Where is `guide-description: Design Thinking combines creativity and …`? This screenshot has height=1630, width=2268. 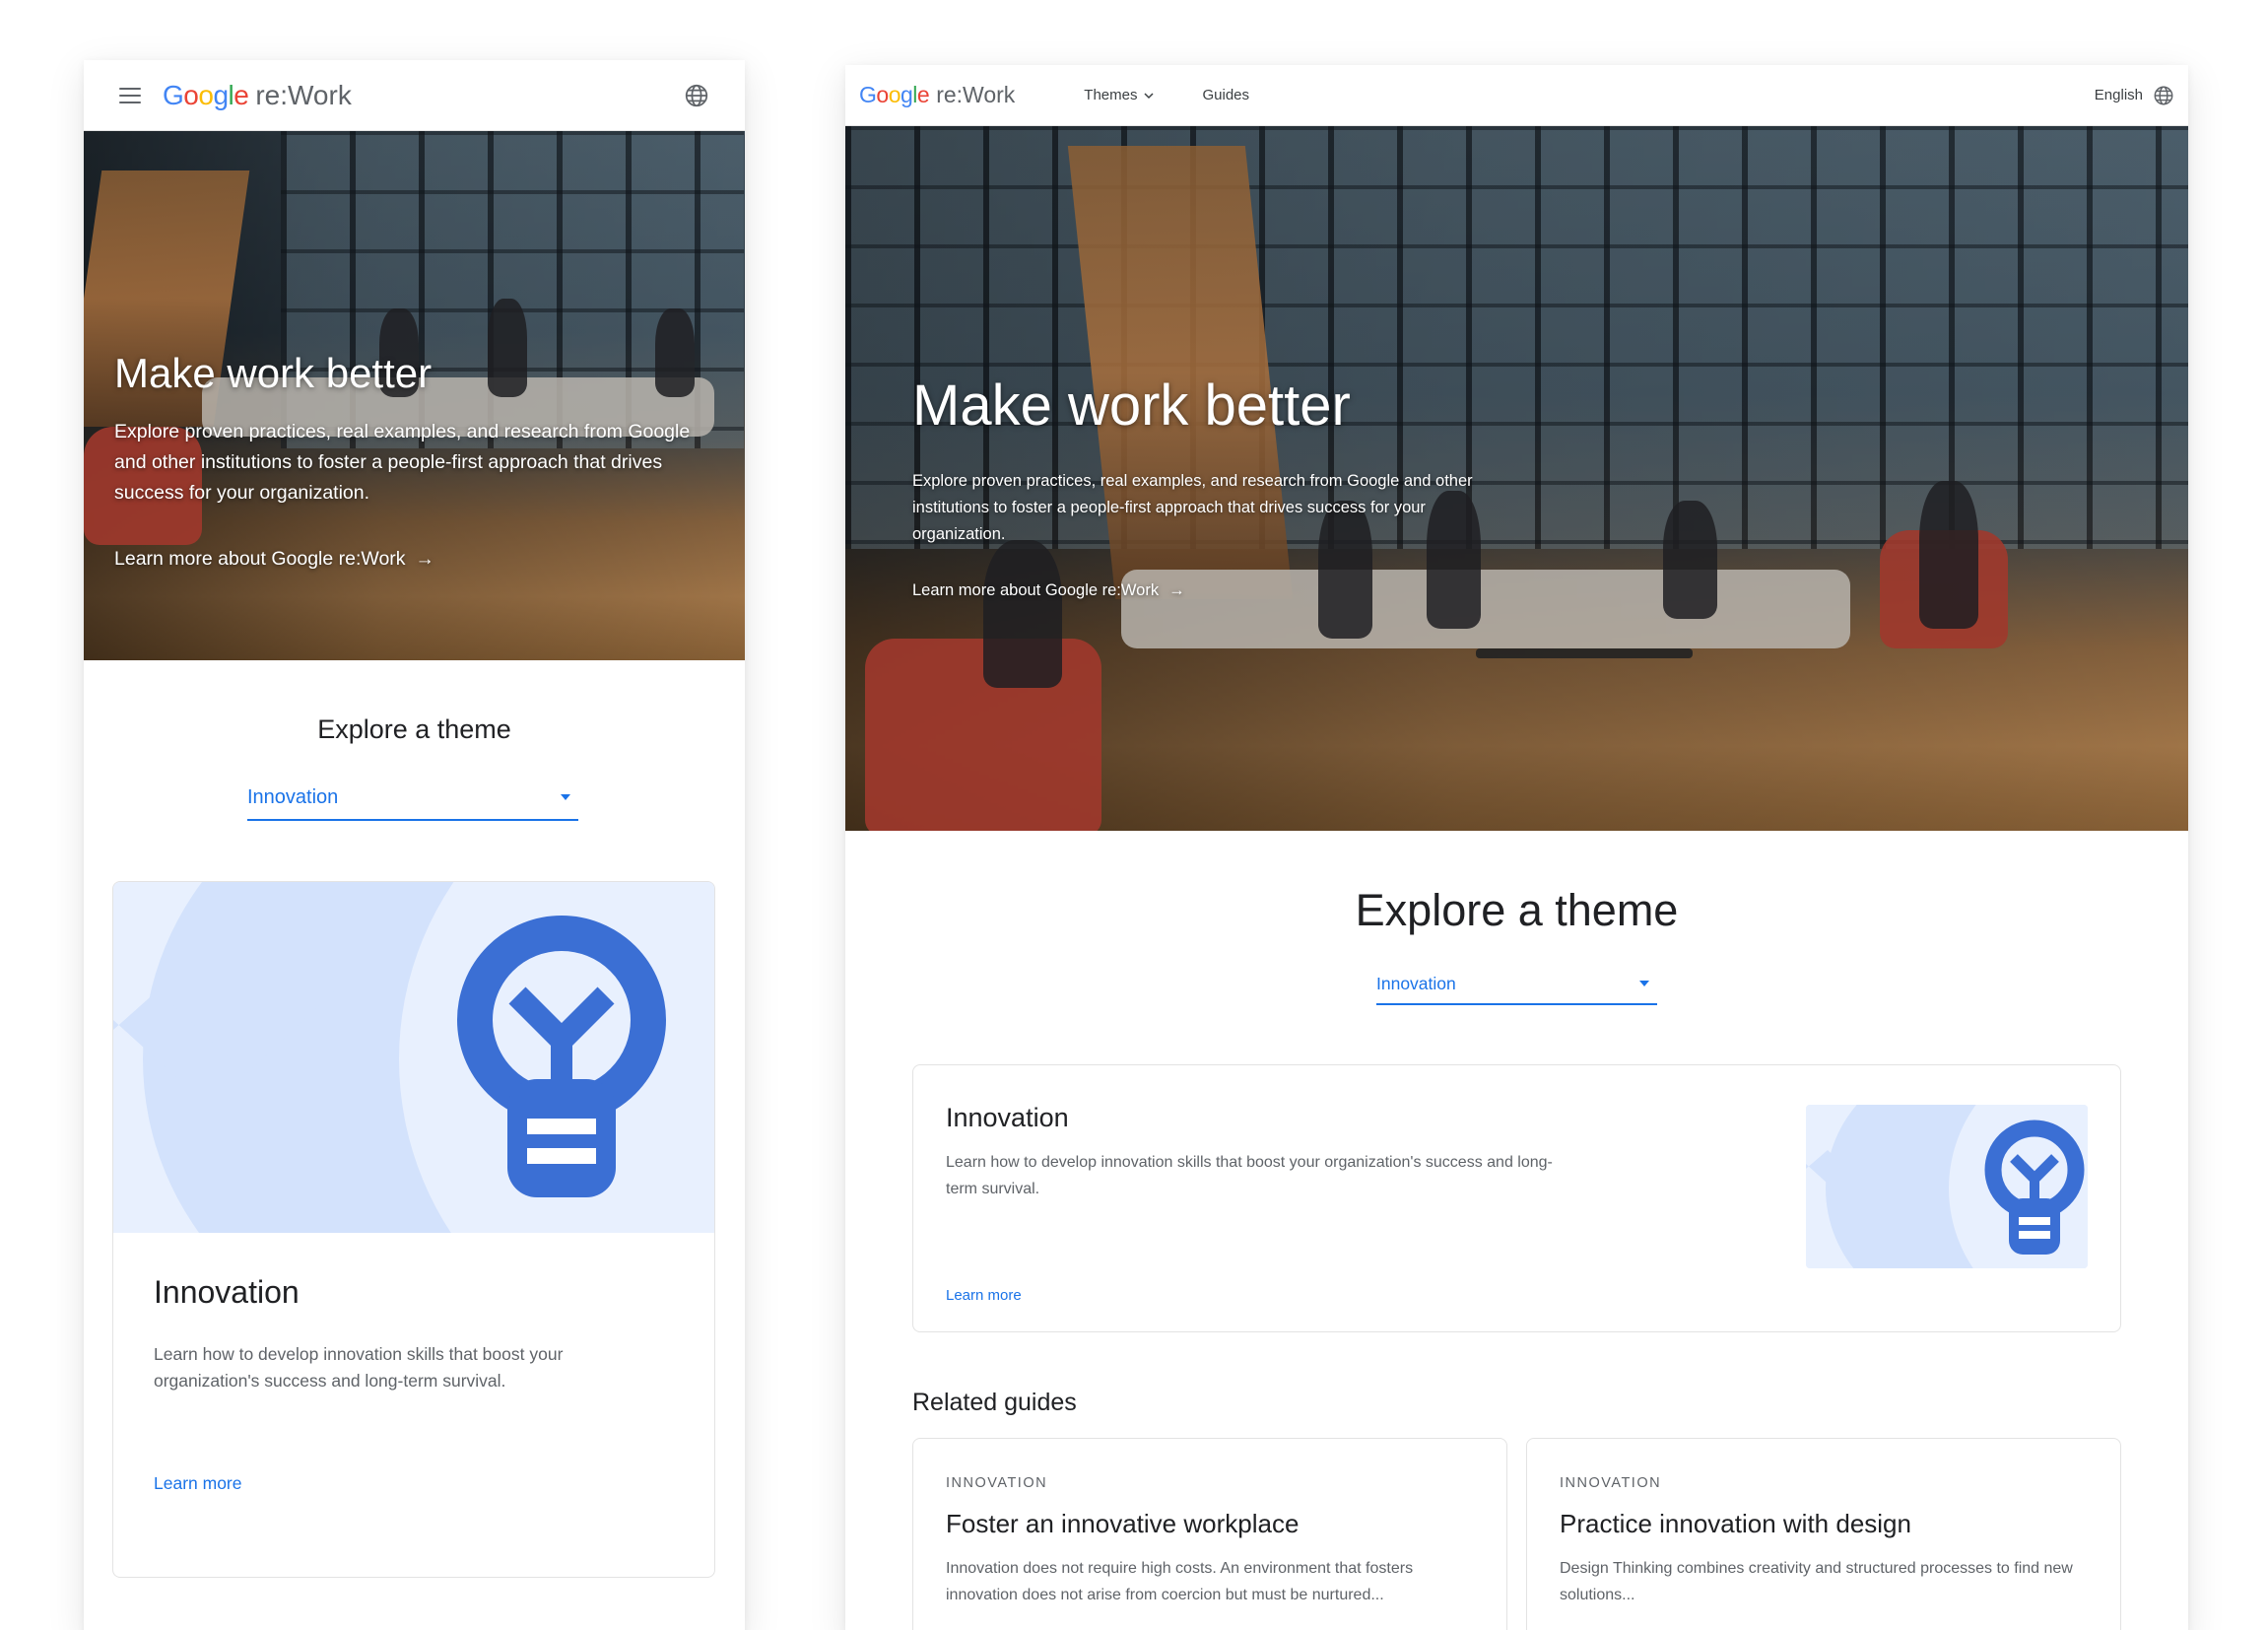 guide-description: Design Thinking combines creativity and … is located at coordinates (1816, 1581).